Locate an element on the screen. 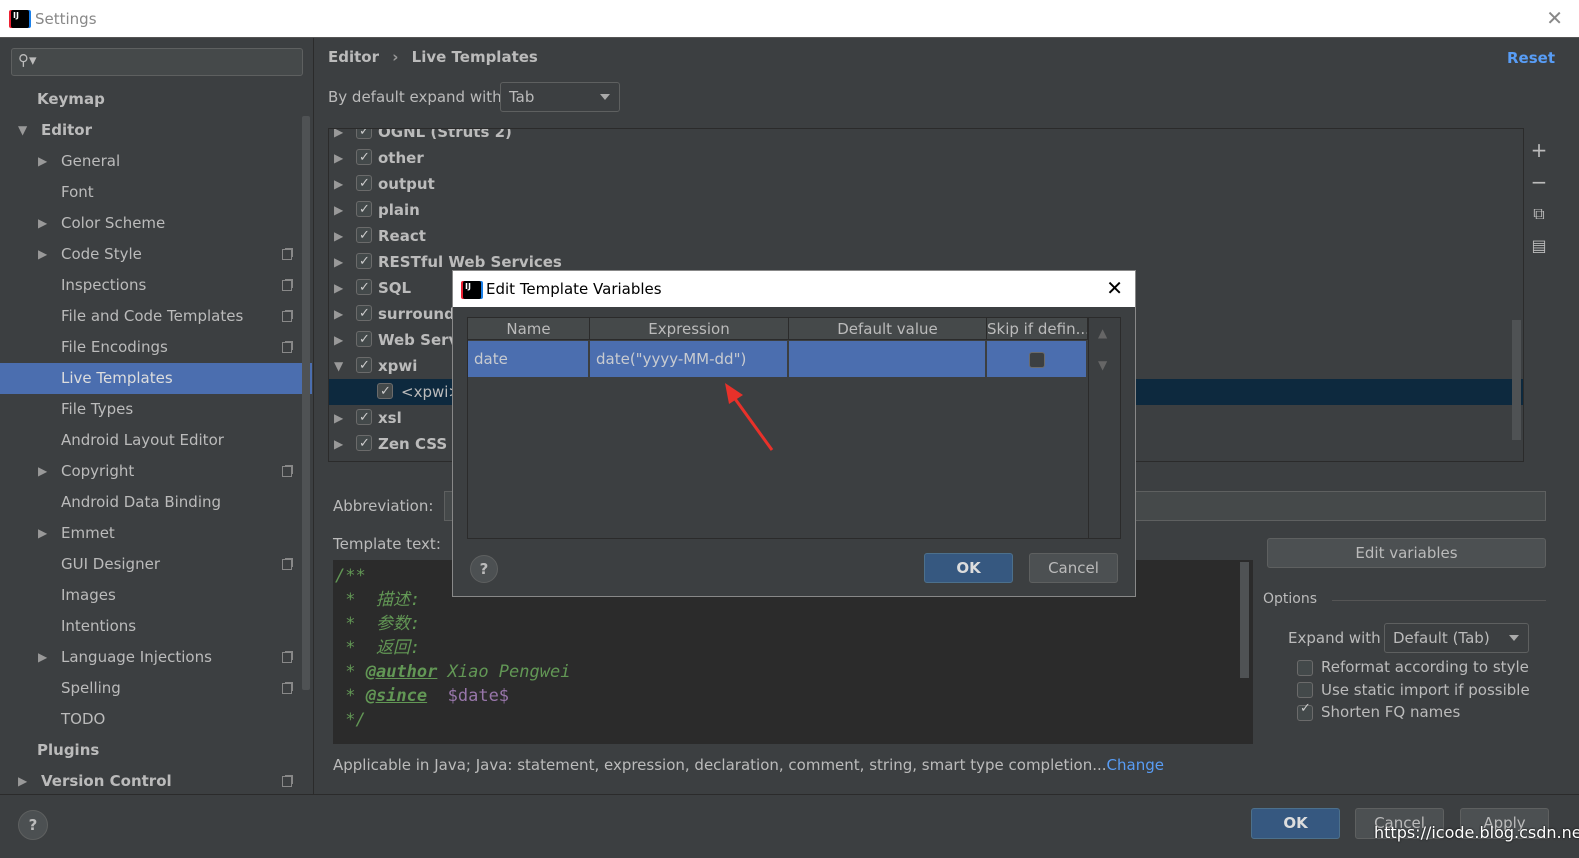  sidebar-item-file-and-code-templates: File and Code Templates is located at coordinates (156, 316).